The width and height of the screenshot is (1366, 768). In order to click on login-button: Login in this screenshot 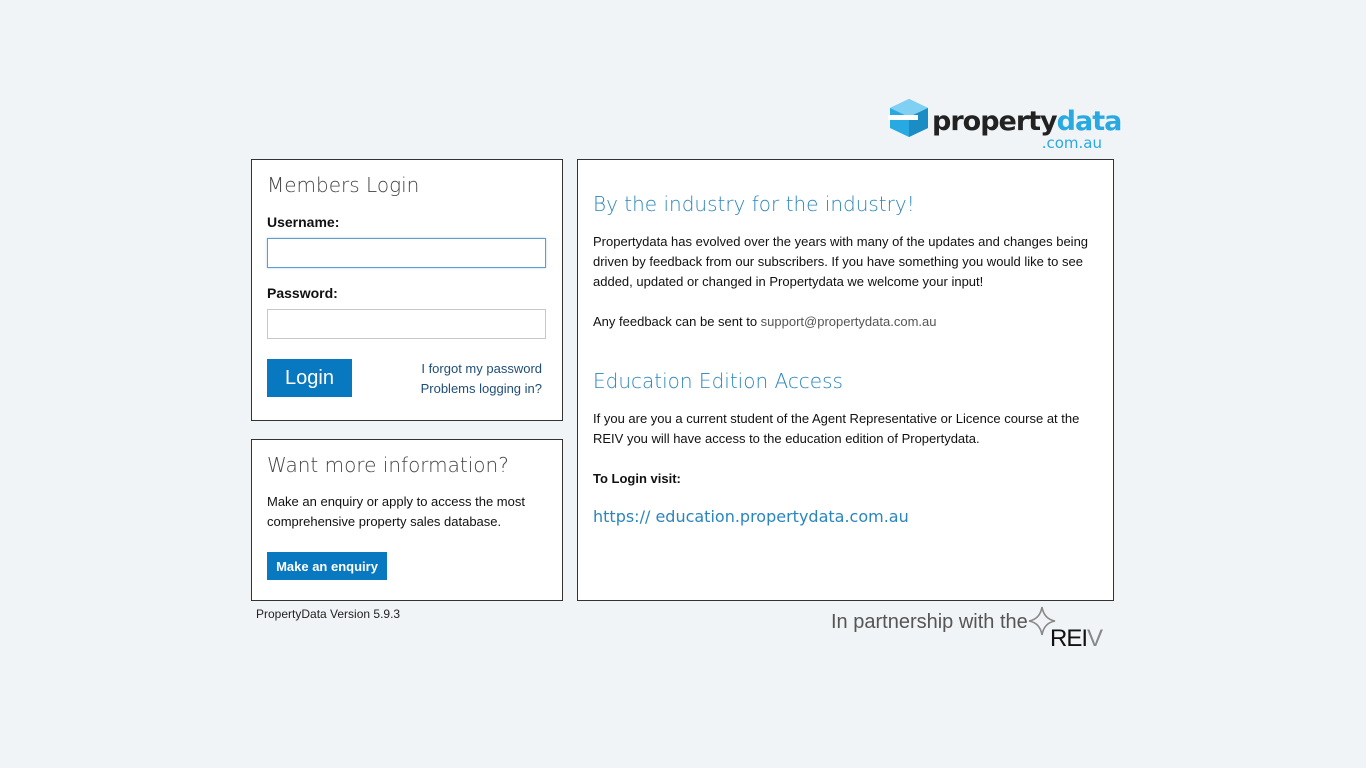, I will do `click(309, 378)`.